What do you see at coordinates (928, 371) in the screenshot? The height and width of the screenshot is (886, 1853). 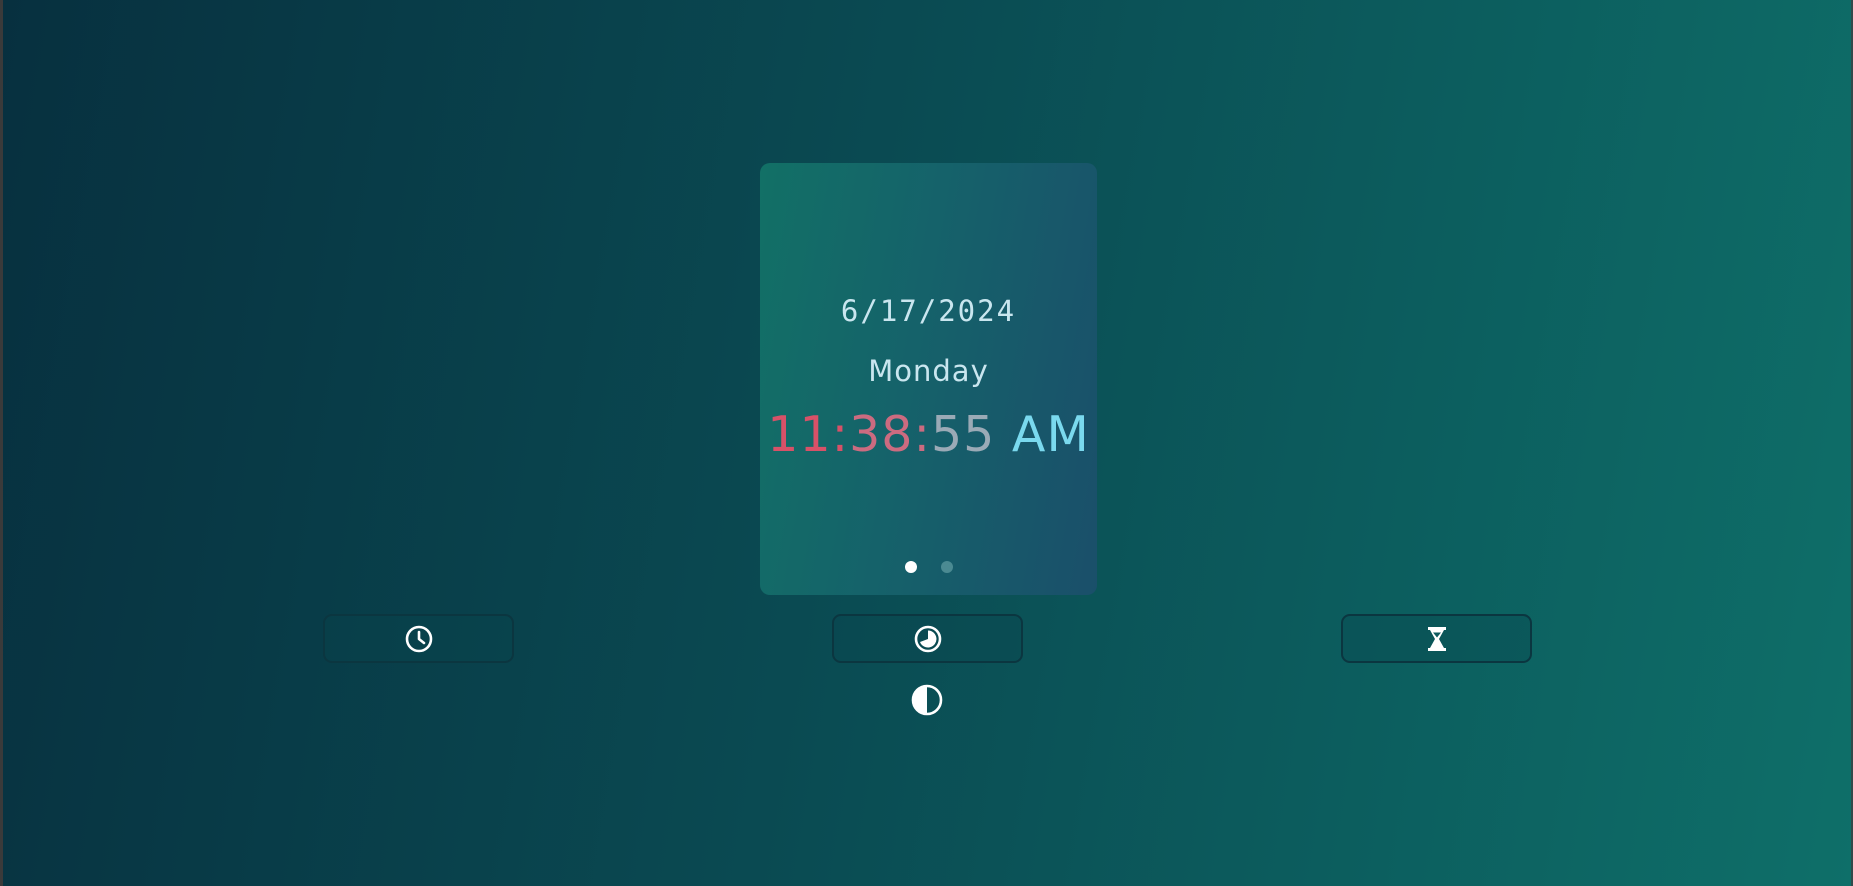 I see `weekday-display: Monday` at bounding box center [928, 371].